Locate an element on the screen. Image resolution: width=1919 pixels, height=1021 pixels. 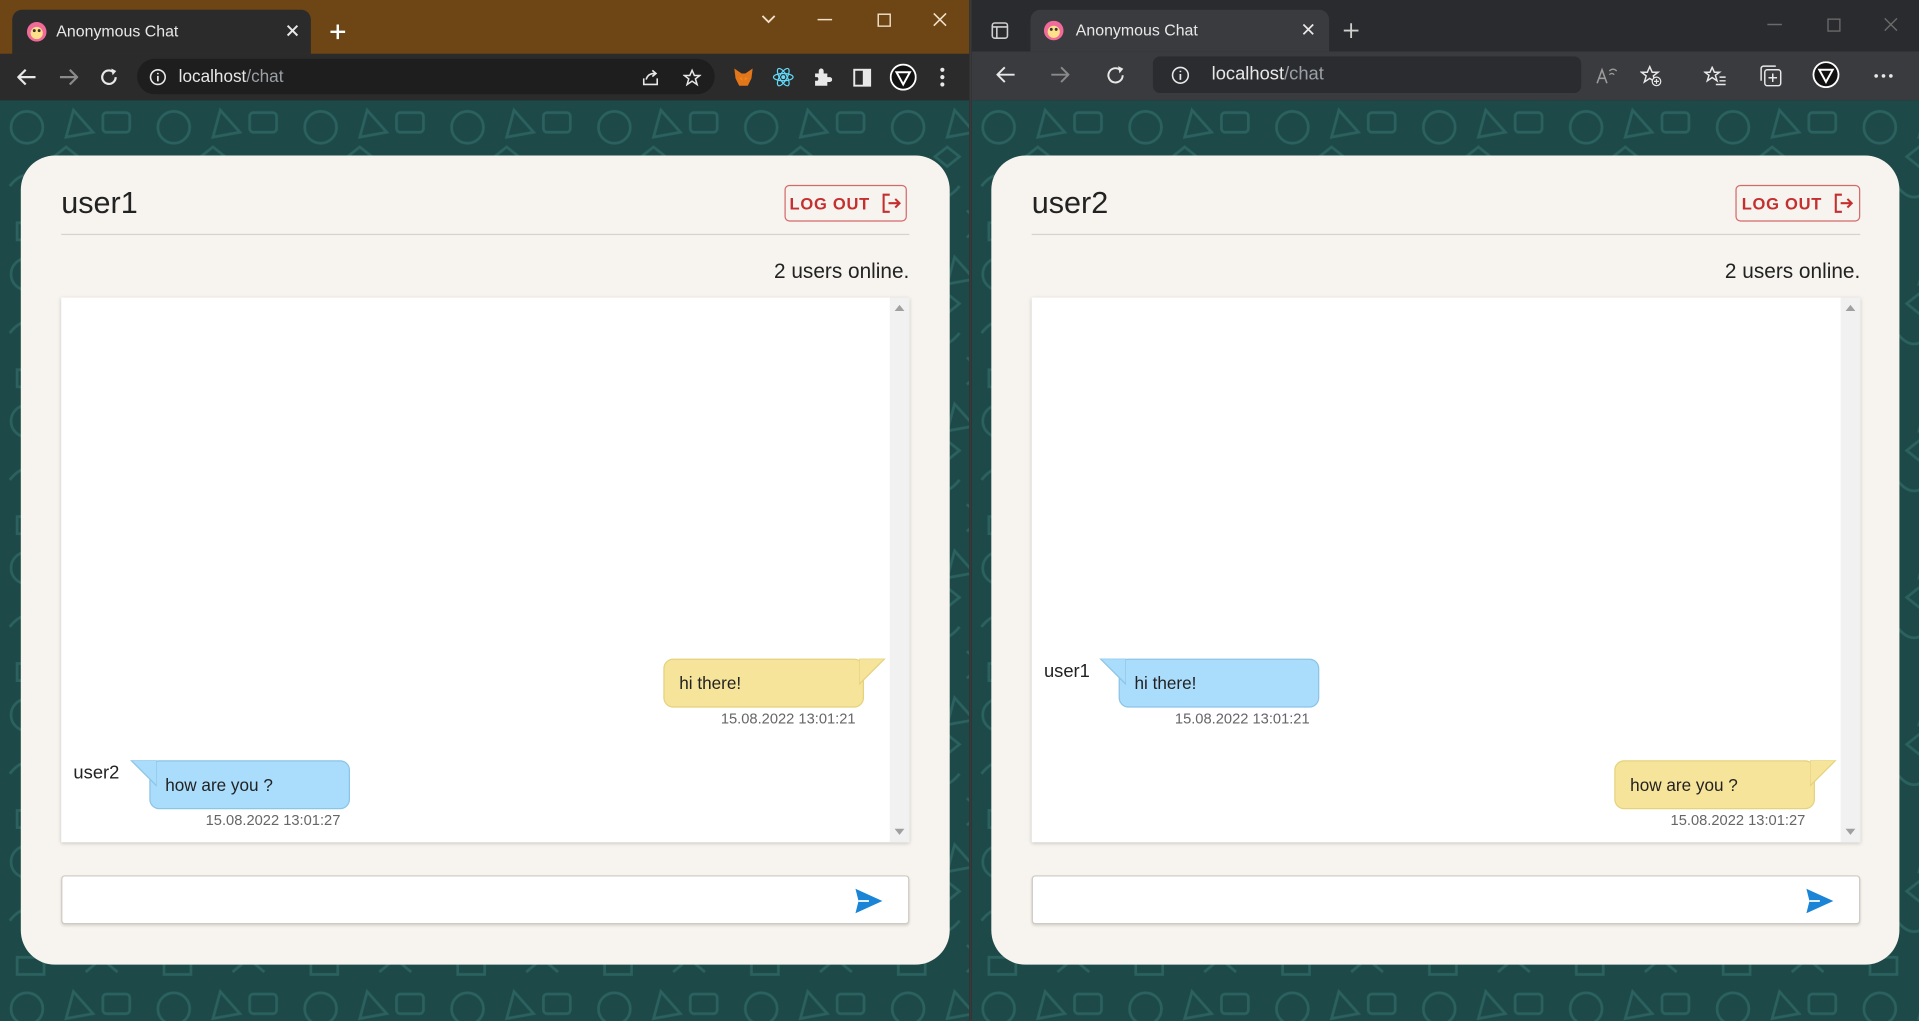
favorites-icon is located at coordinates (1714, 76).